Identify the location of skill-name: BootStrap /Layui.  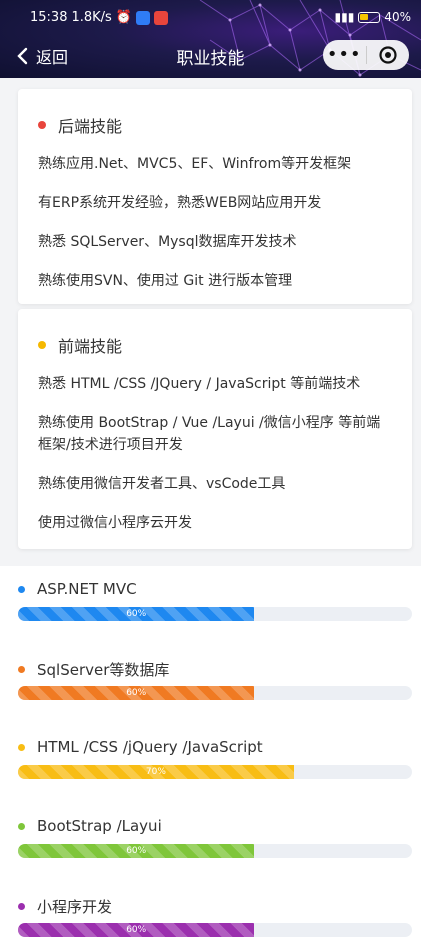
(99, 826).